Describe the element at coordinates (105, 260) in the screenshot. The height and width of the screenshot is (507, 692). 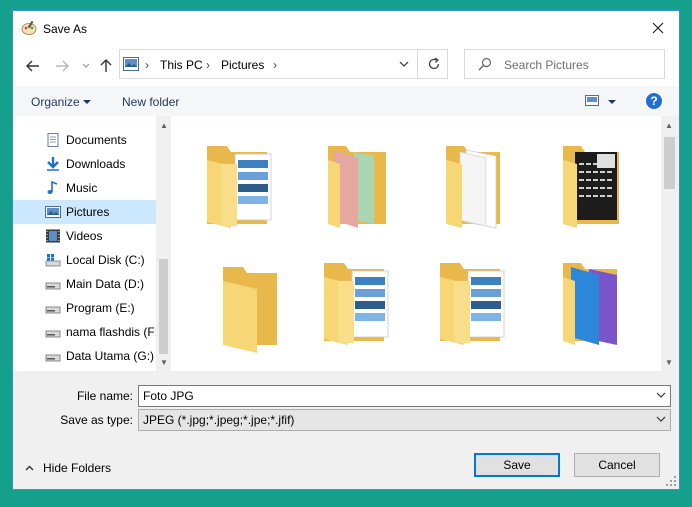
I see `sidebar-item-label: Local Disk (C:)` at that location.